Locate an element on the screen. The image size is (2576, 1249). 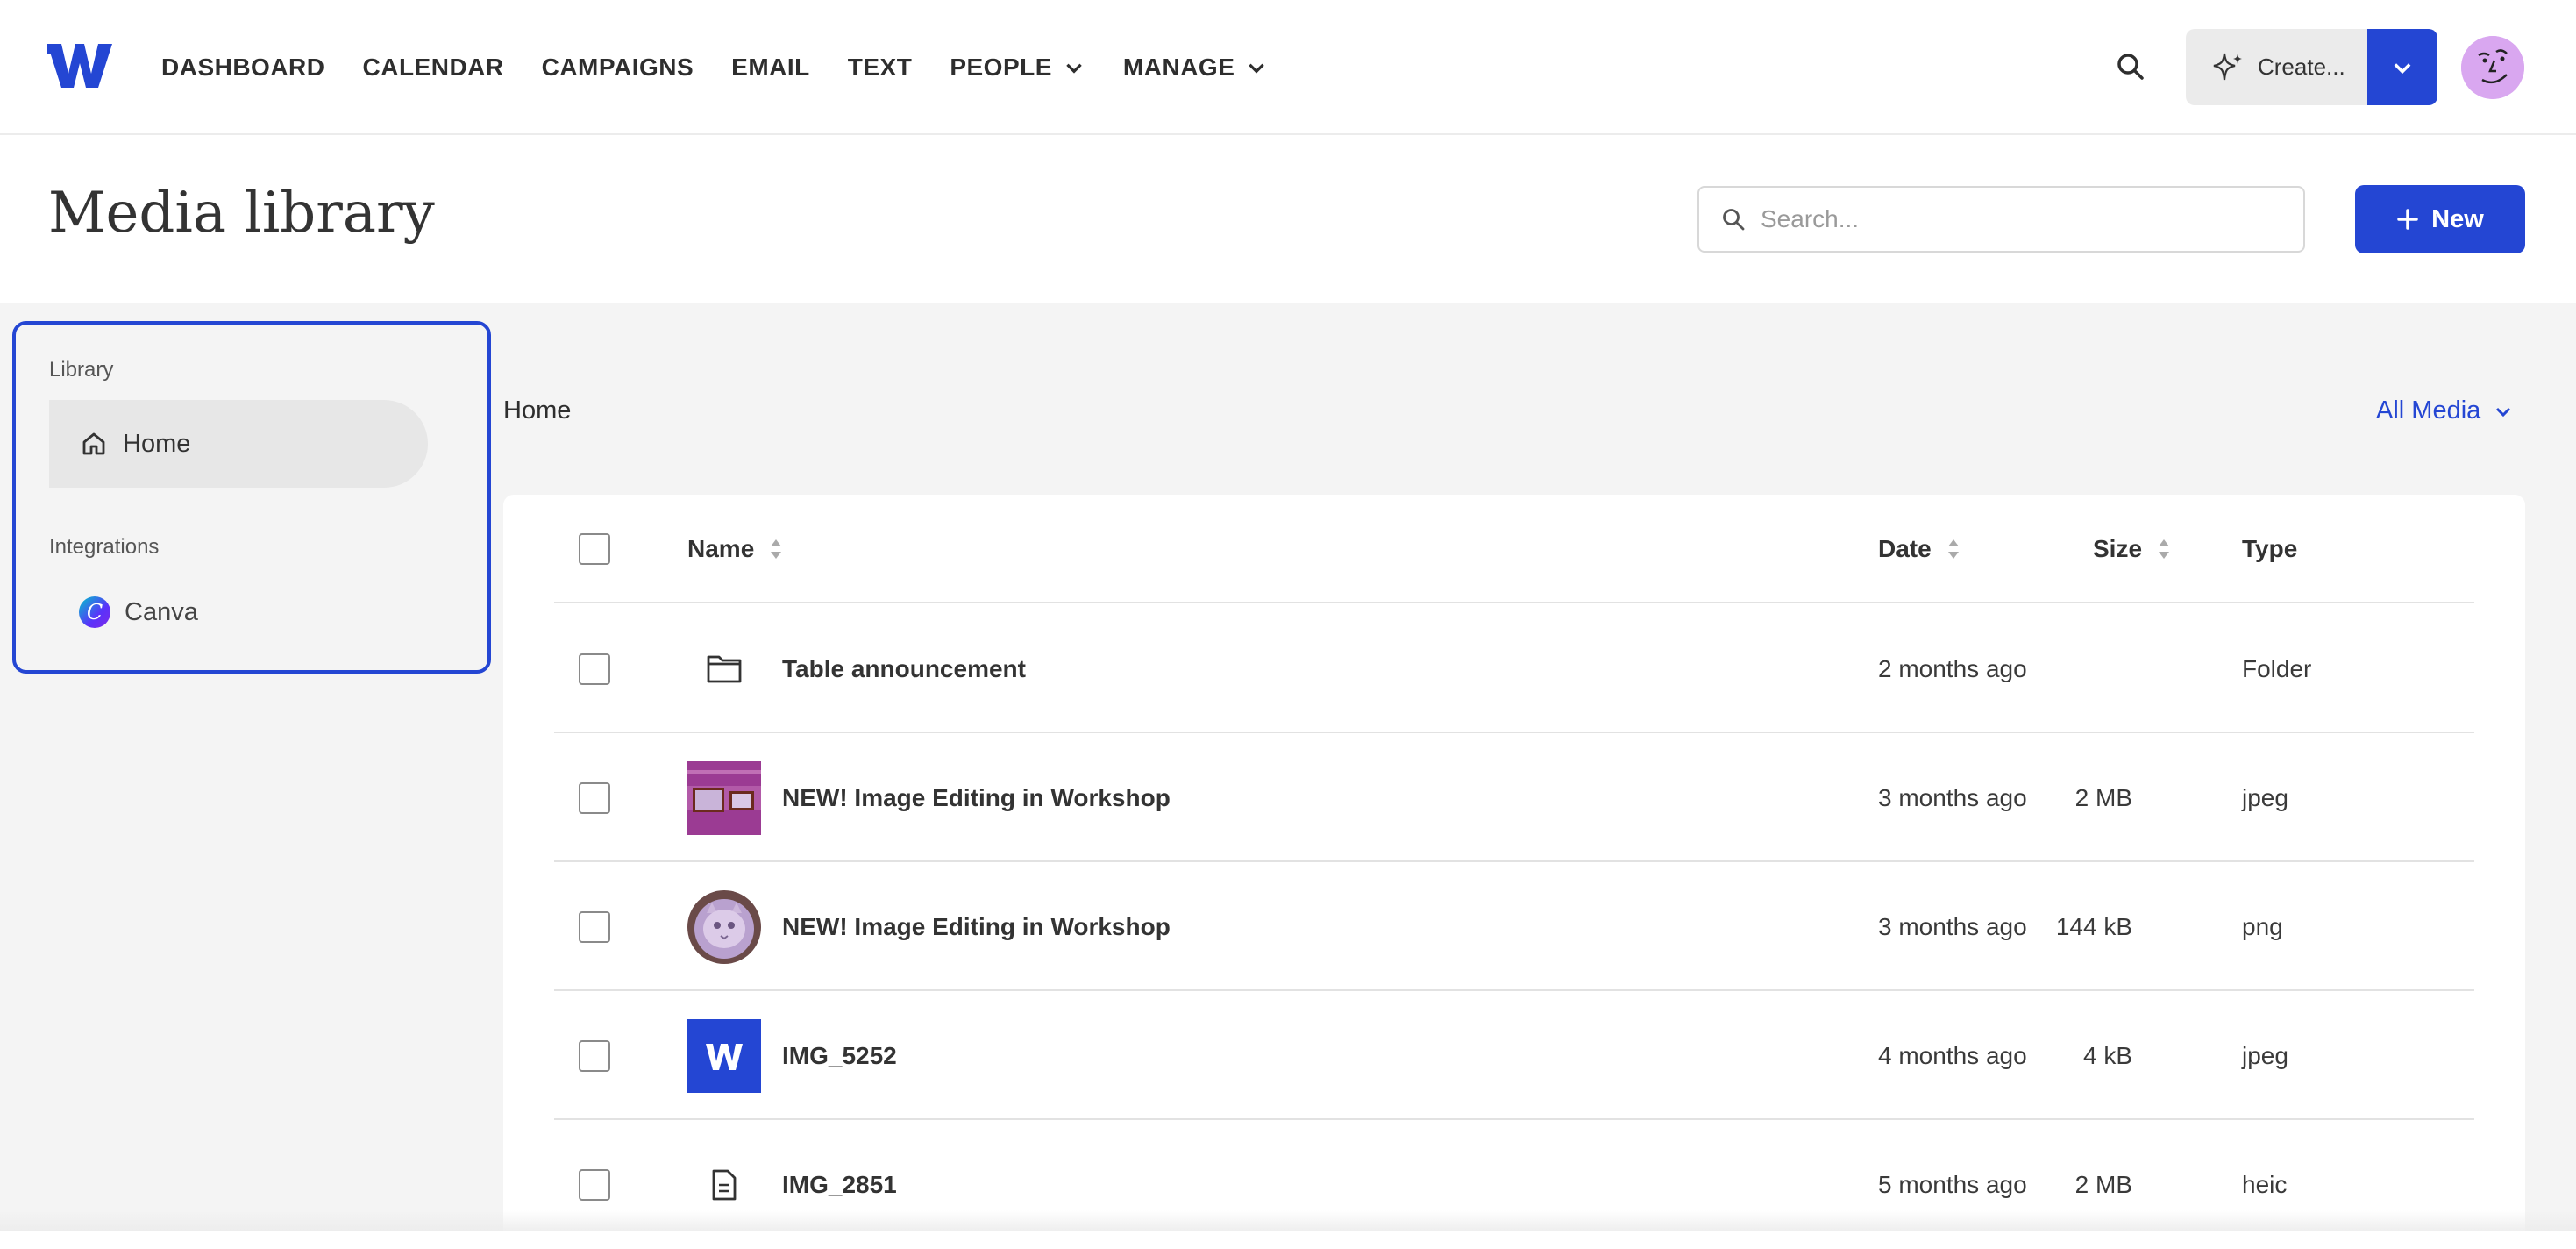
nav-people-label: PEOPLE is located at coordinates (1001, 67).